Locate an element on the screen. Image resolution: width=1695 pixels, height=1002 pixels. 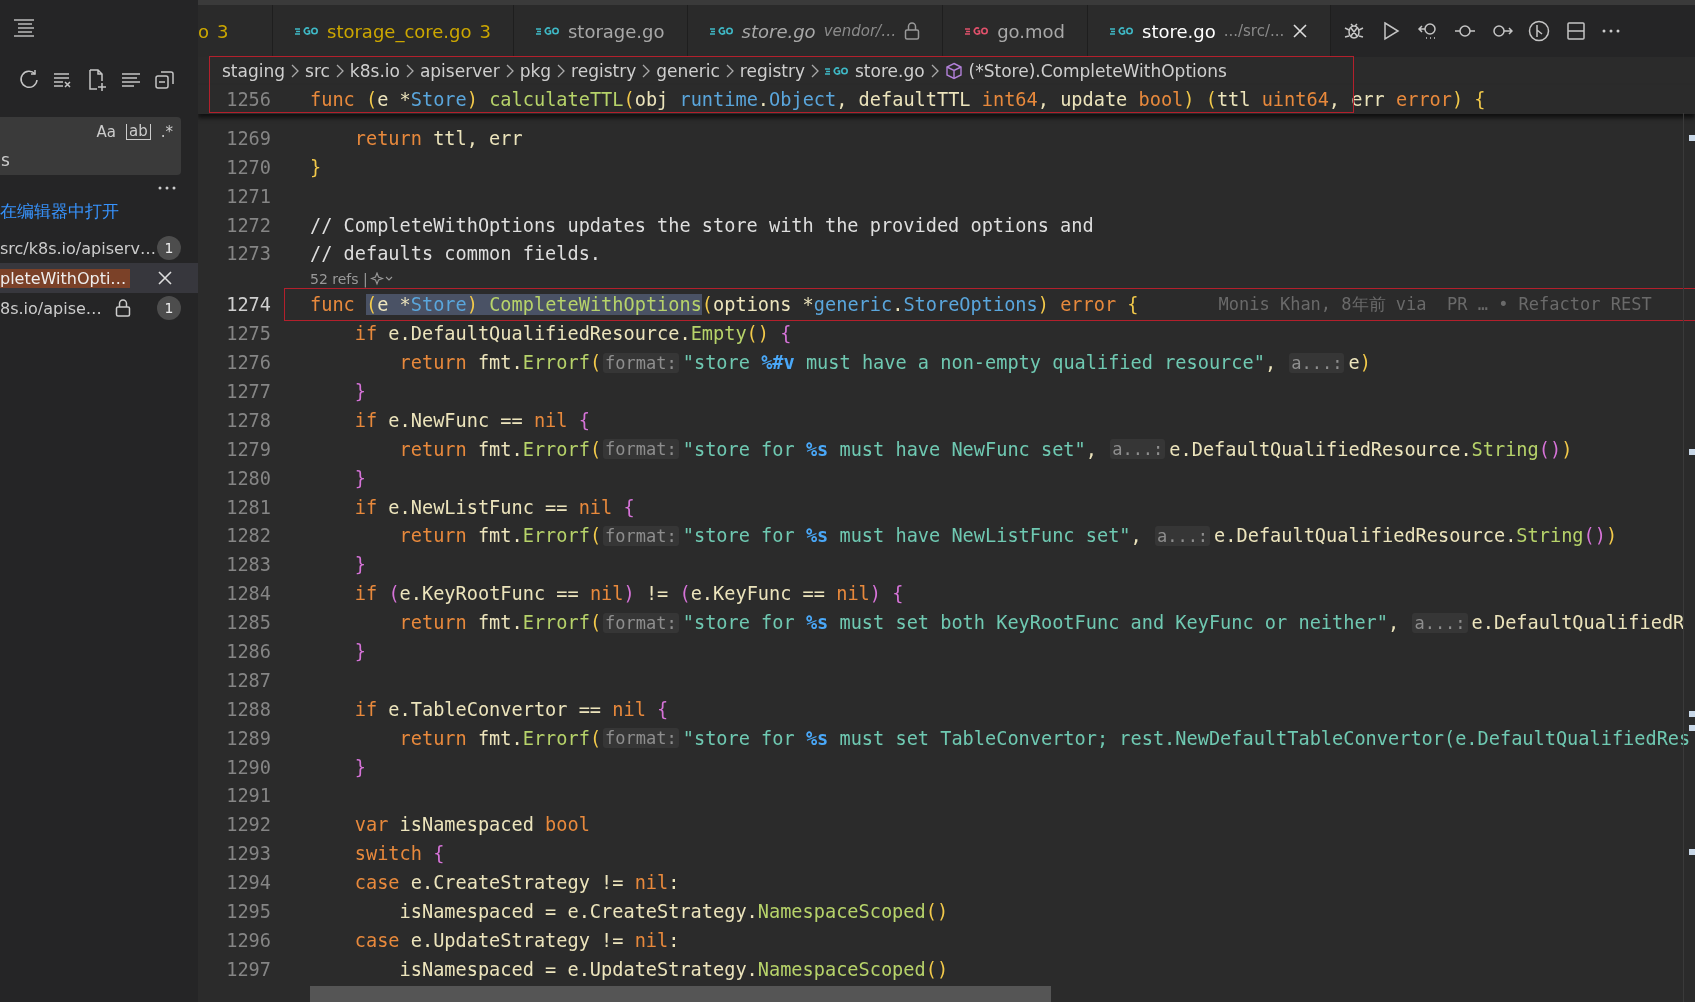
line-number: 1290 is located at coordinates (248, 767).